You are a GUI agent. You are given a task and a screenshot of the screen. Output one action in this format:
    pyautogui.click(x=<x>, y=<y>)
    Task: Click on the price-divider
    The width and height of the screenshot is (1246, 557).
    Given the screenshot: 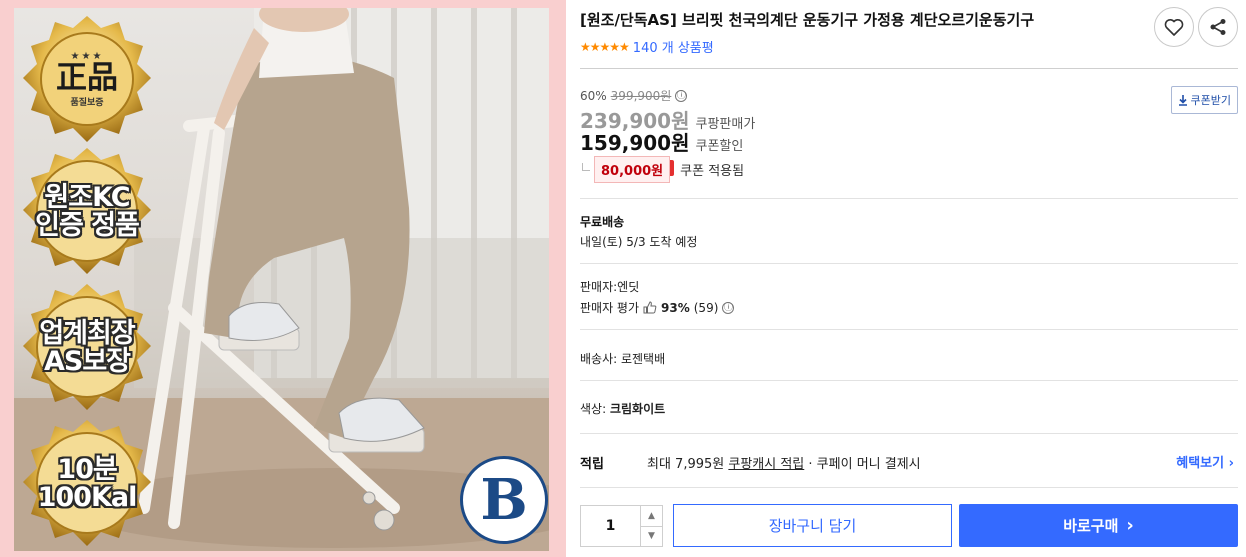 What is the action you would take?
    pyautogui.click(x=909, y=198)
    